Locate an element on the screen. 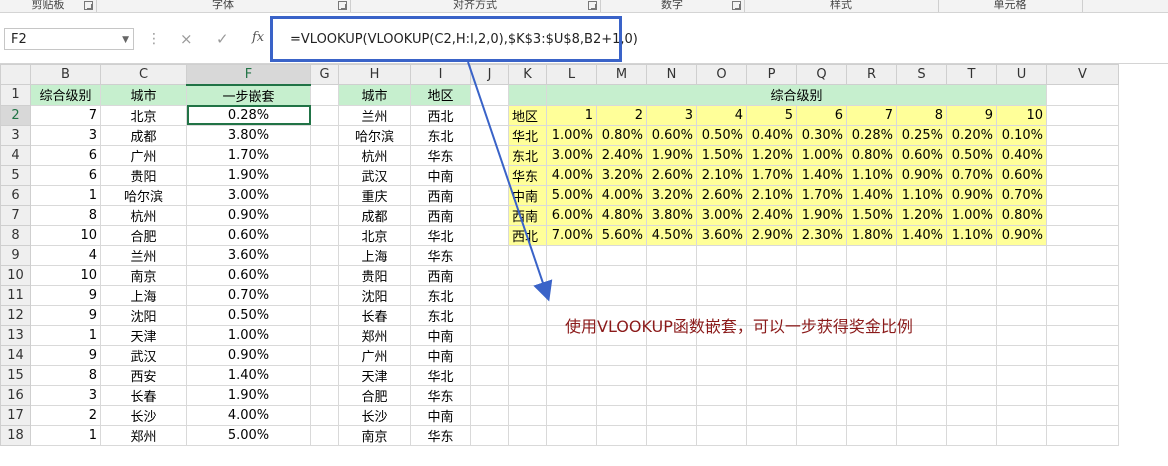 Image resolution: width=1168 pixels, height=466 pixels. arrow-line is located at coordinates (510, 181).